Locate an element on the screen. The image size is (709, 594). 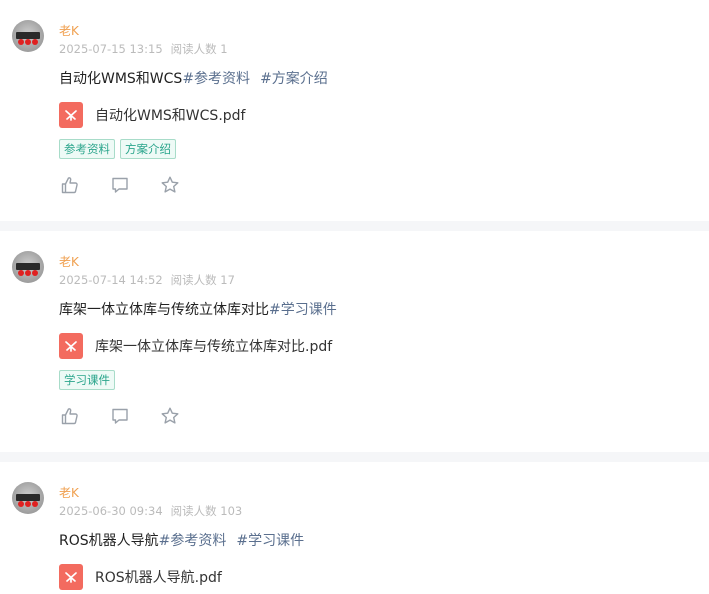
tag-chip: 参考资料 is located at coordinates (87, 149).